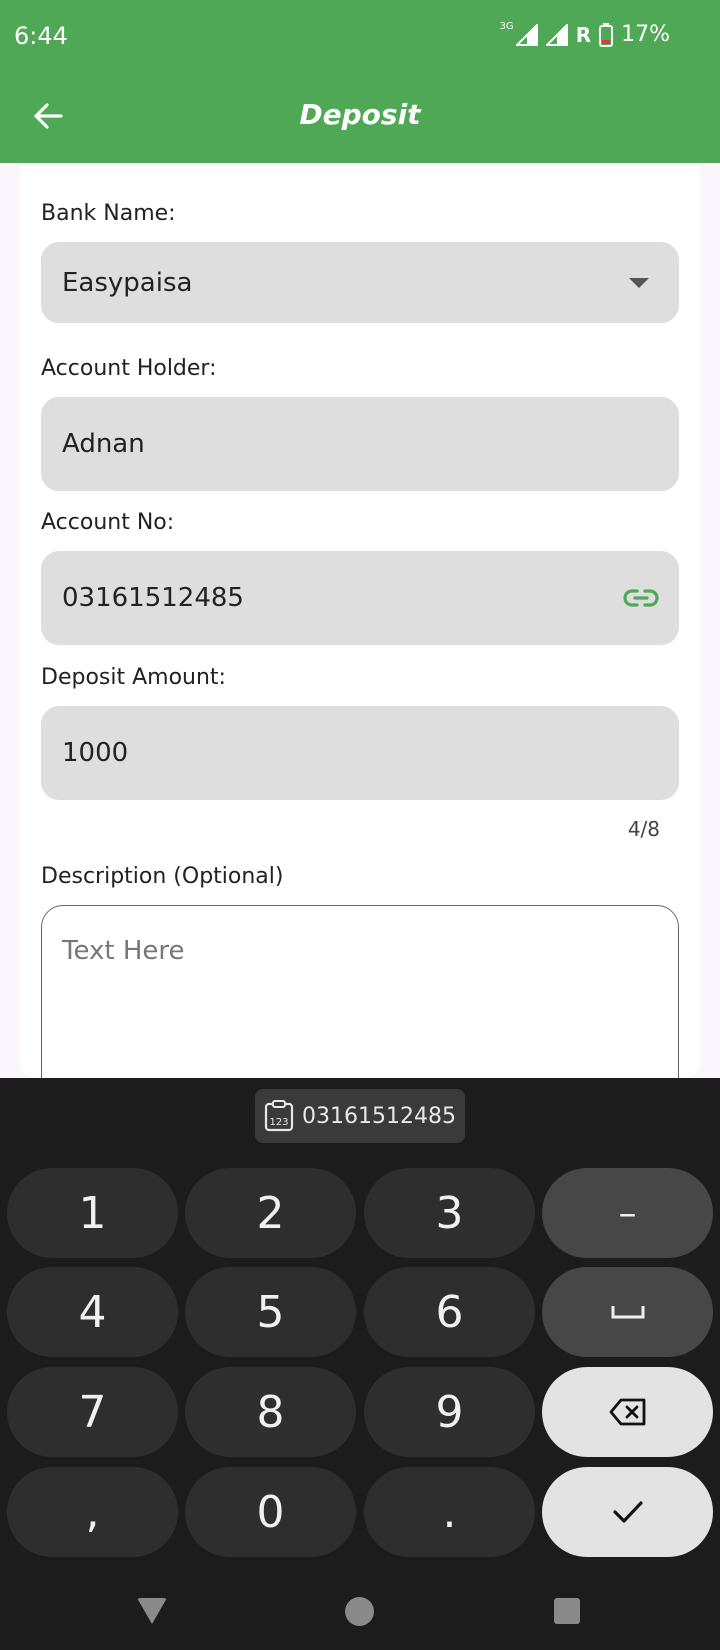 The height and width of the screenshot is (1650, 720). I want to click on space-icon, so click(627, 1312).